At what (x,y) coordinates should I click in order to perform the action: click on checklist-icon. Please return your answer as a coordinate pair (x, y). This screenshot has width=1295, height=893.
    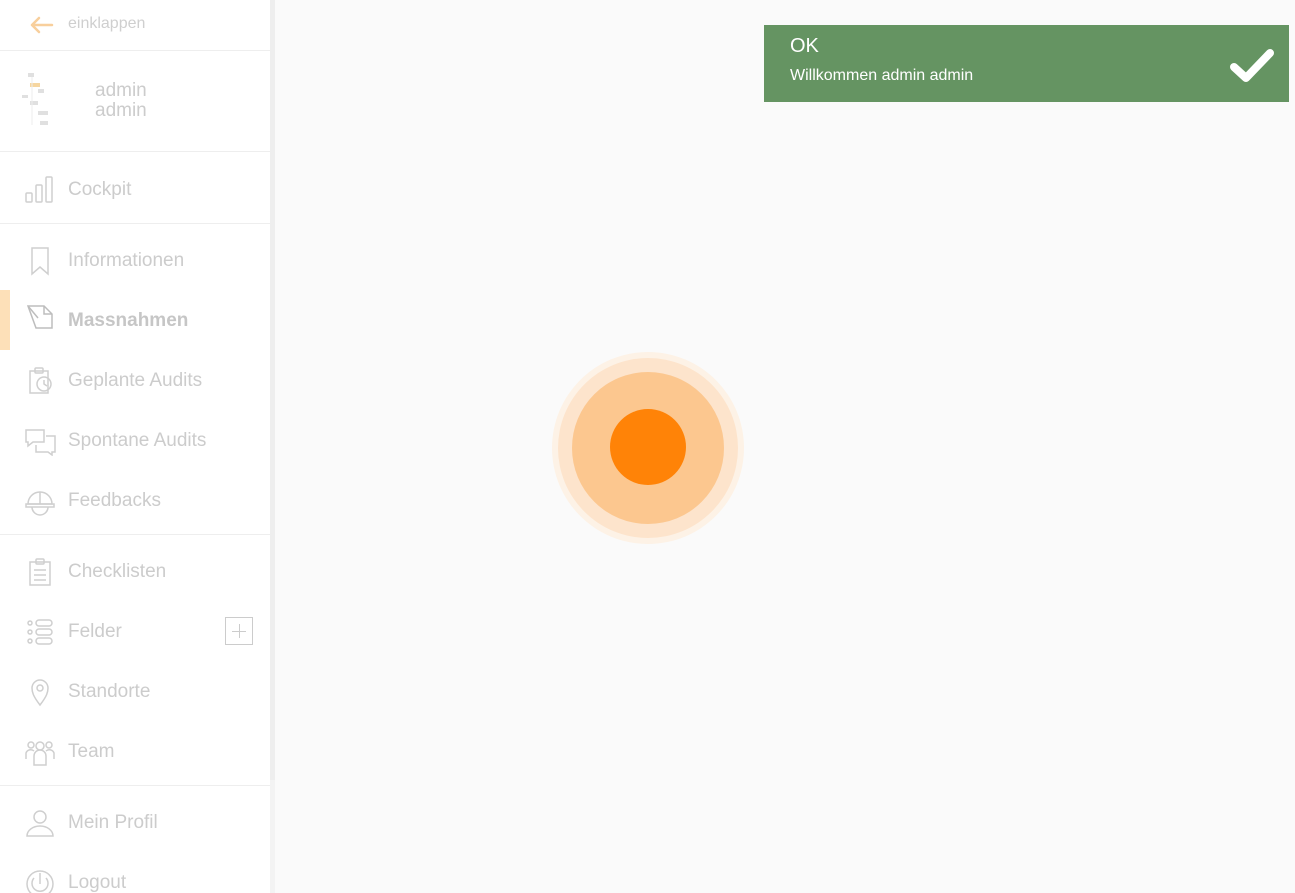
    Looking at the image, I should click on (40, 572).